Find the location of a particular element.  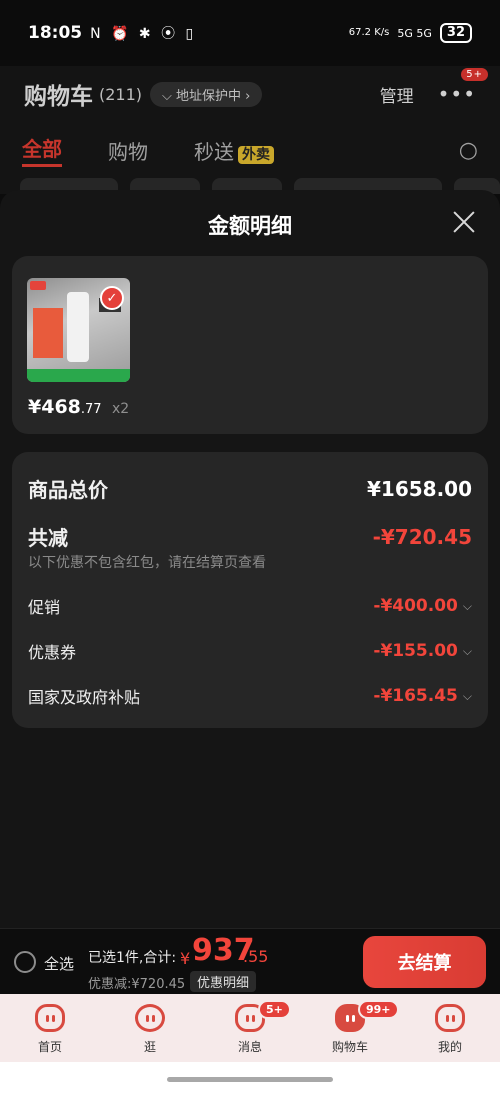

tab-all: 全部 is located at coordinates (42, 150).